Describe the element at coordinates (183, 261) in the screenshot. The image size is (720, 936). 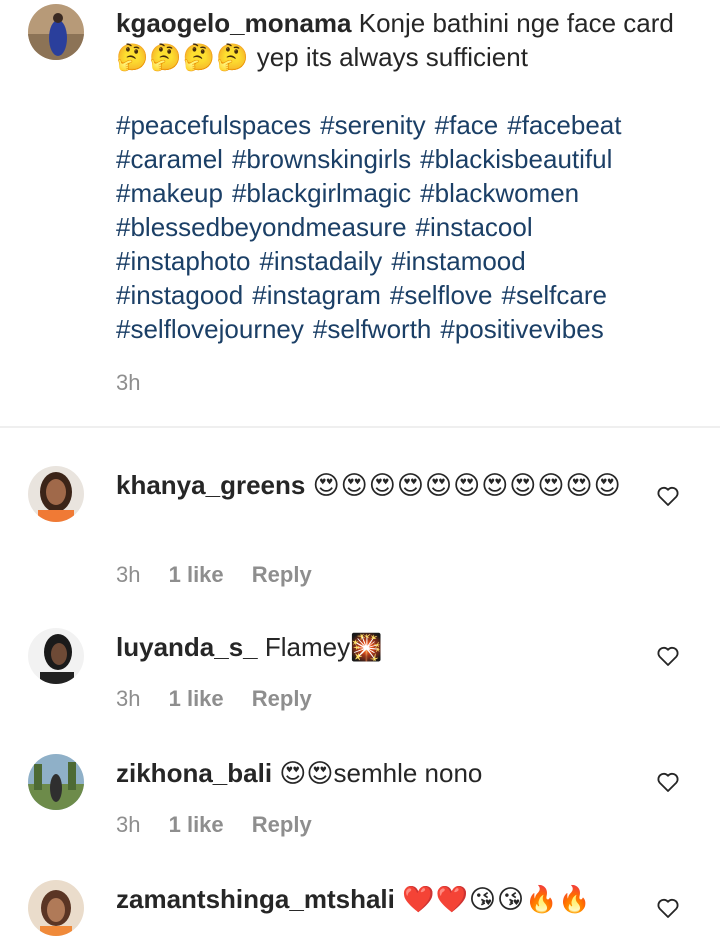
I see `hashtag: #instaphoto` at that location.